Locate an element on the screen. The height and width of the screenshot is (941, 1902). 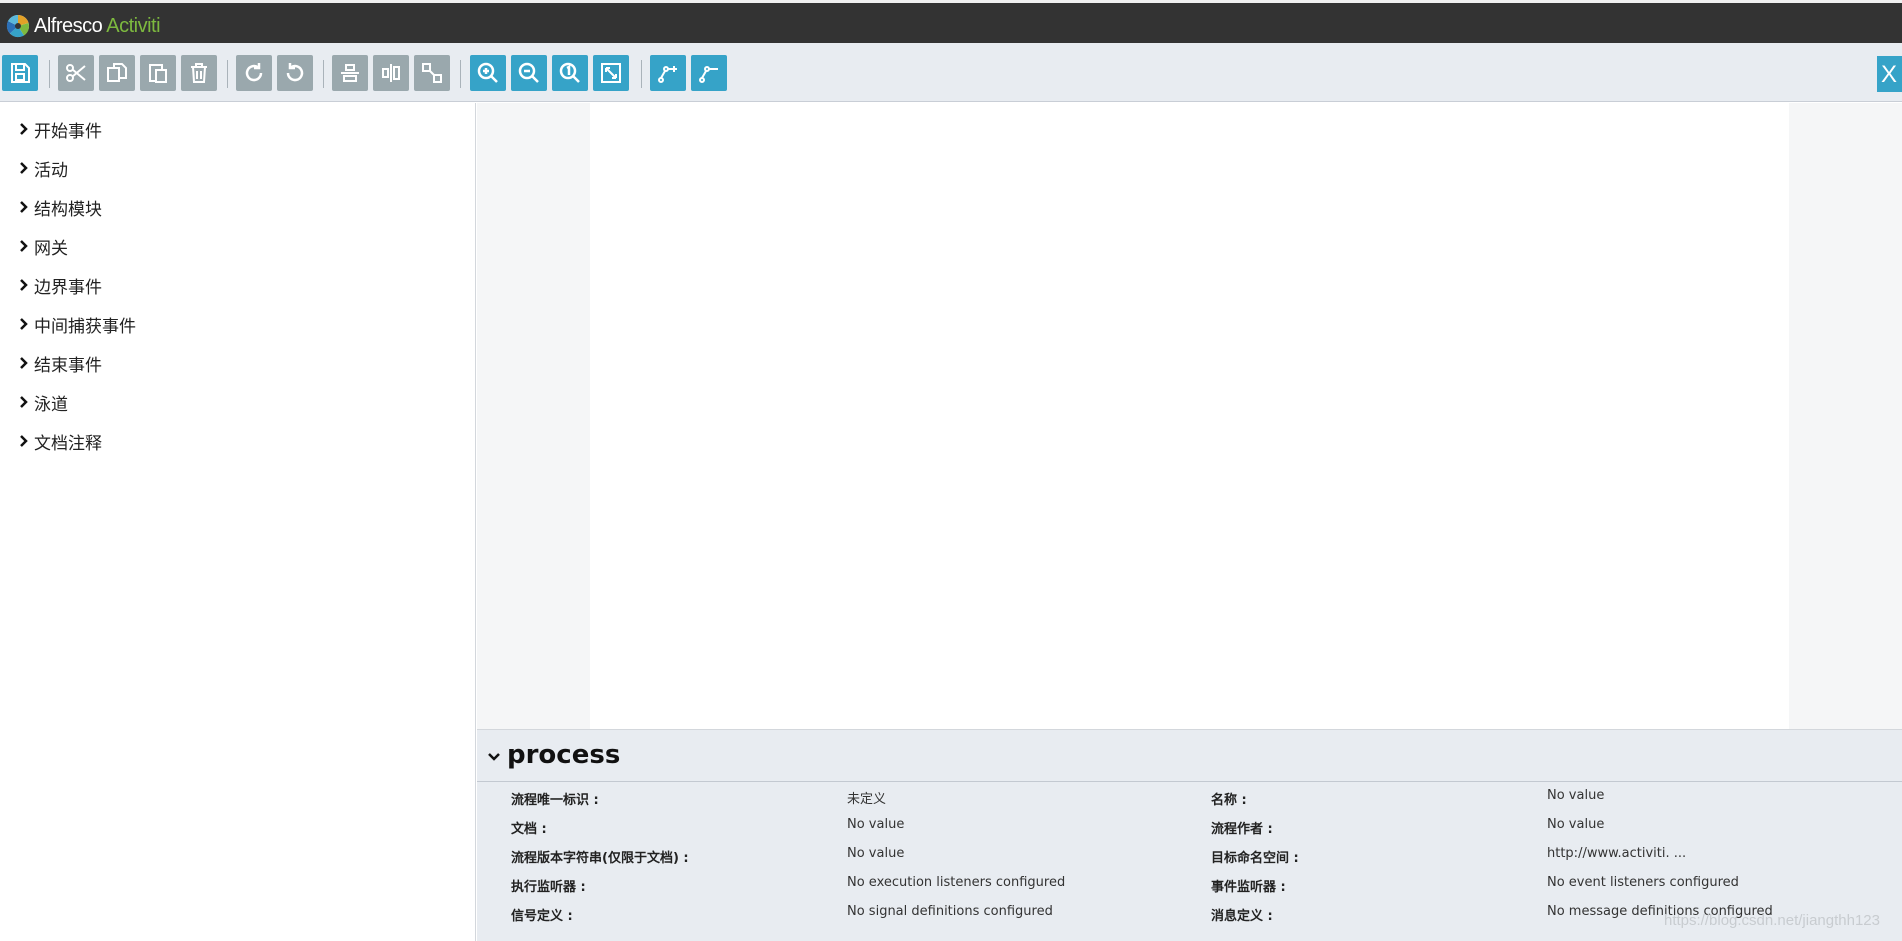
zoom-fit-button is located at coordinates (611, 73).